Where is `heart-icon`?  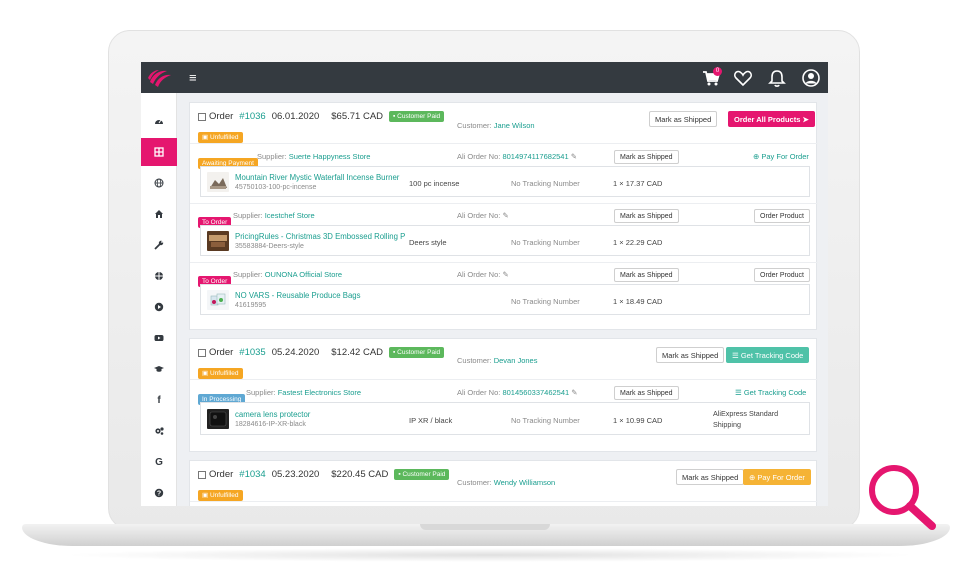
heart-icon is located at coordinates (743, 78).